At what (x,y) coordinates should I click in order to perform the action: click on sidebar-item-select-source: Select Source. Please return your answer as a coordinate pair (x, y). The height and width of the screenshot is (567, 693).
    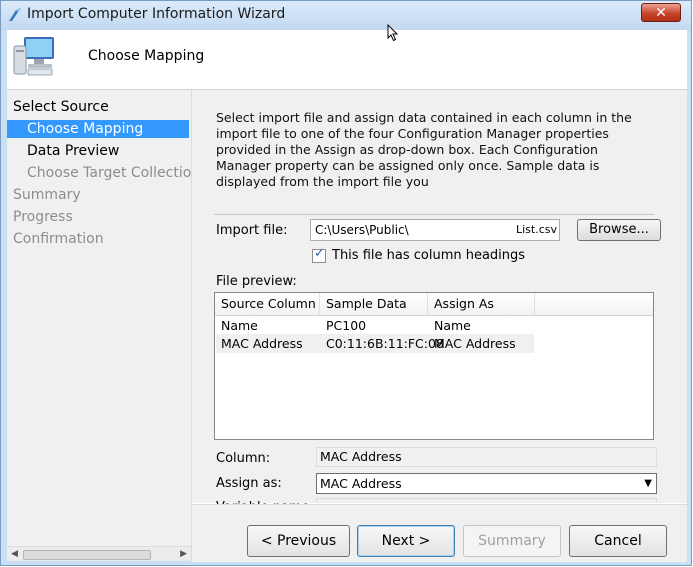
    Looking at the image, I should click on (61, 107).